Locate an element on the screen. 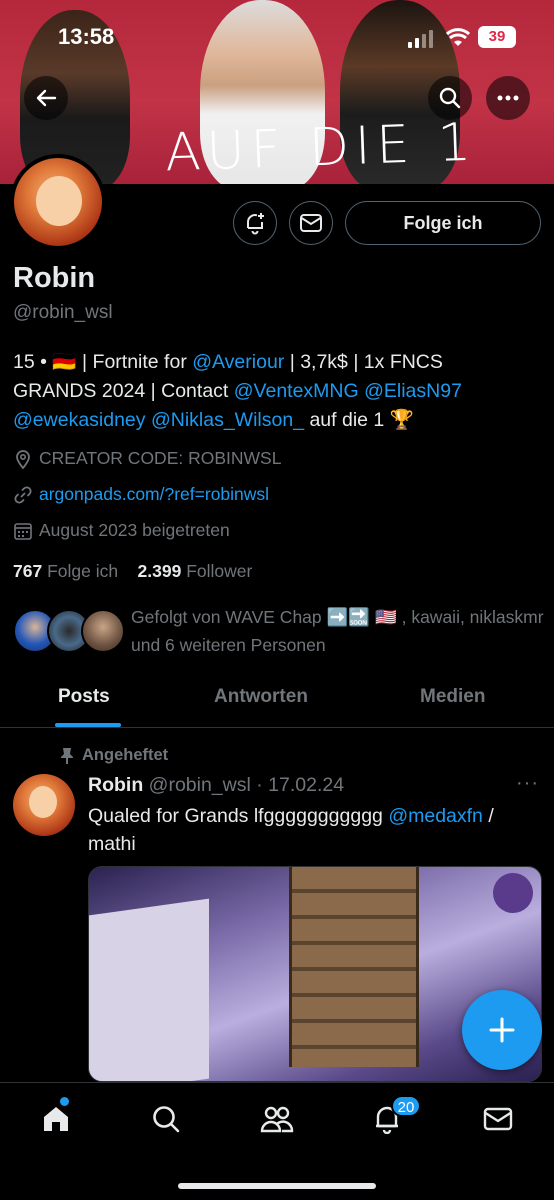 This screenshot has height=1200, width=554. media-minimap is located at coordinates (513, 893).